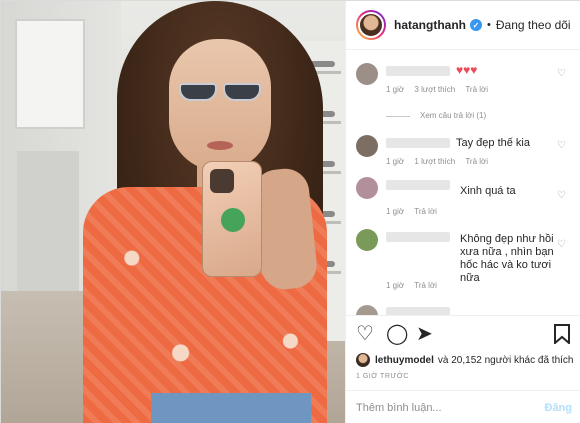 The height and width of the screenshot is (423, 580). Describe the element at coordinates (476, 25) in the screenshot. I see `verified-badge-icon: ✓` at that location.